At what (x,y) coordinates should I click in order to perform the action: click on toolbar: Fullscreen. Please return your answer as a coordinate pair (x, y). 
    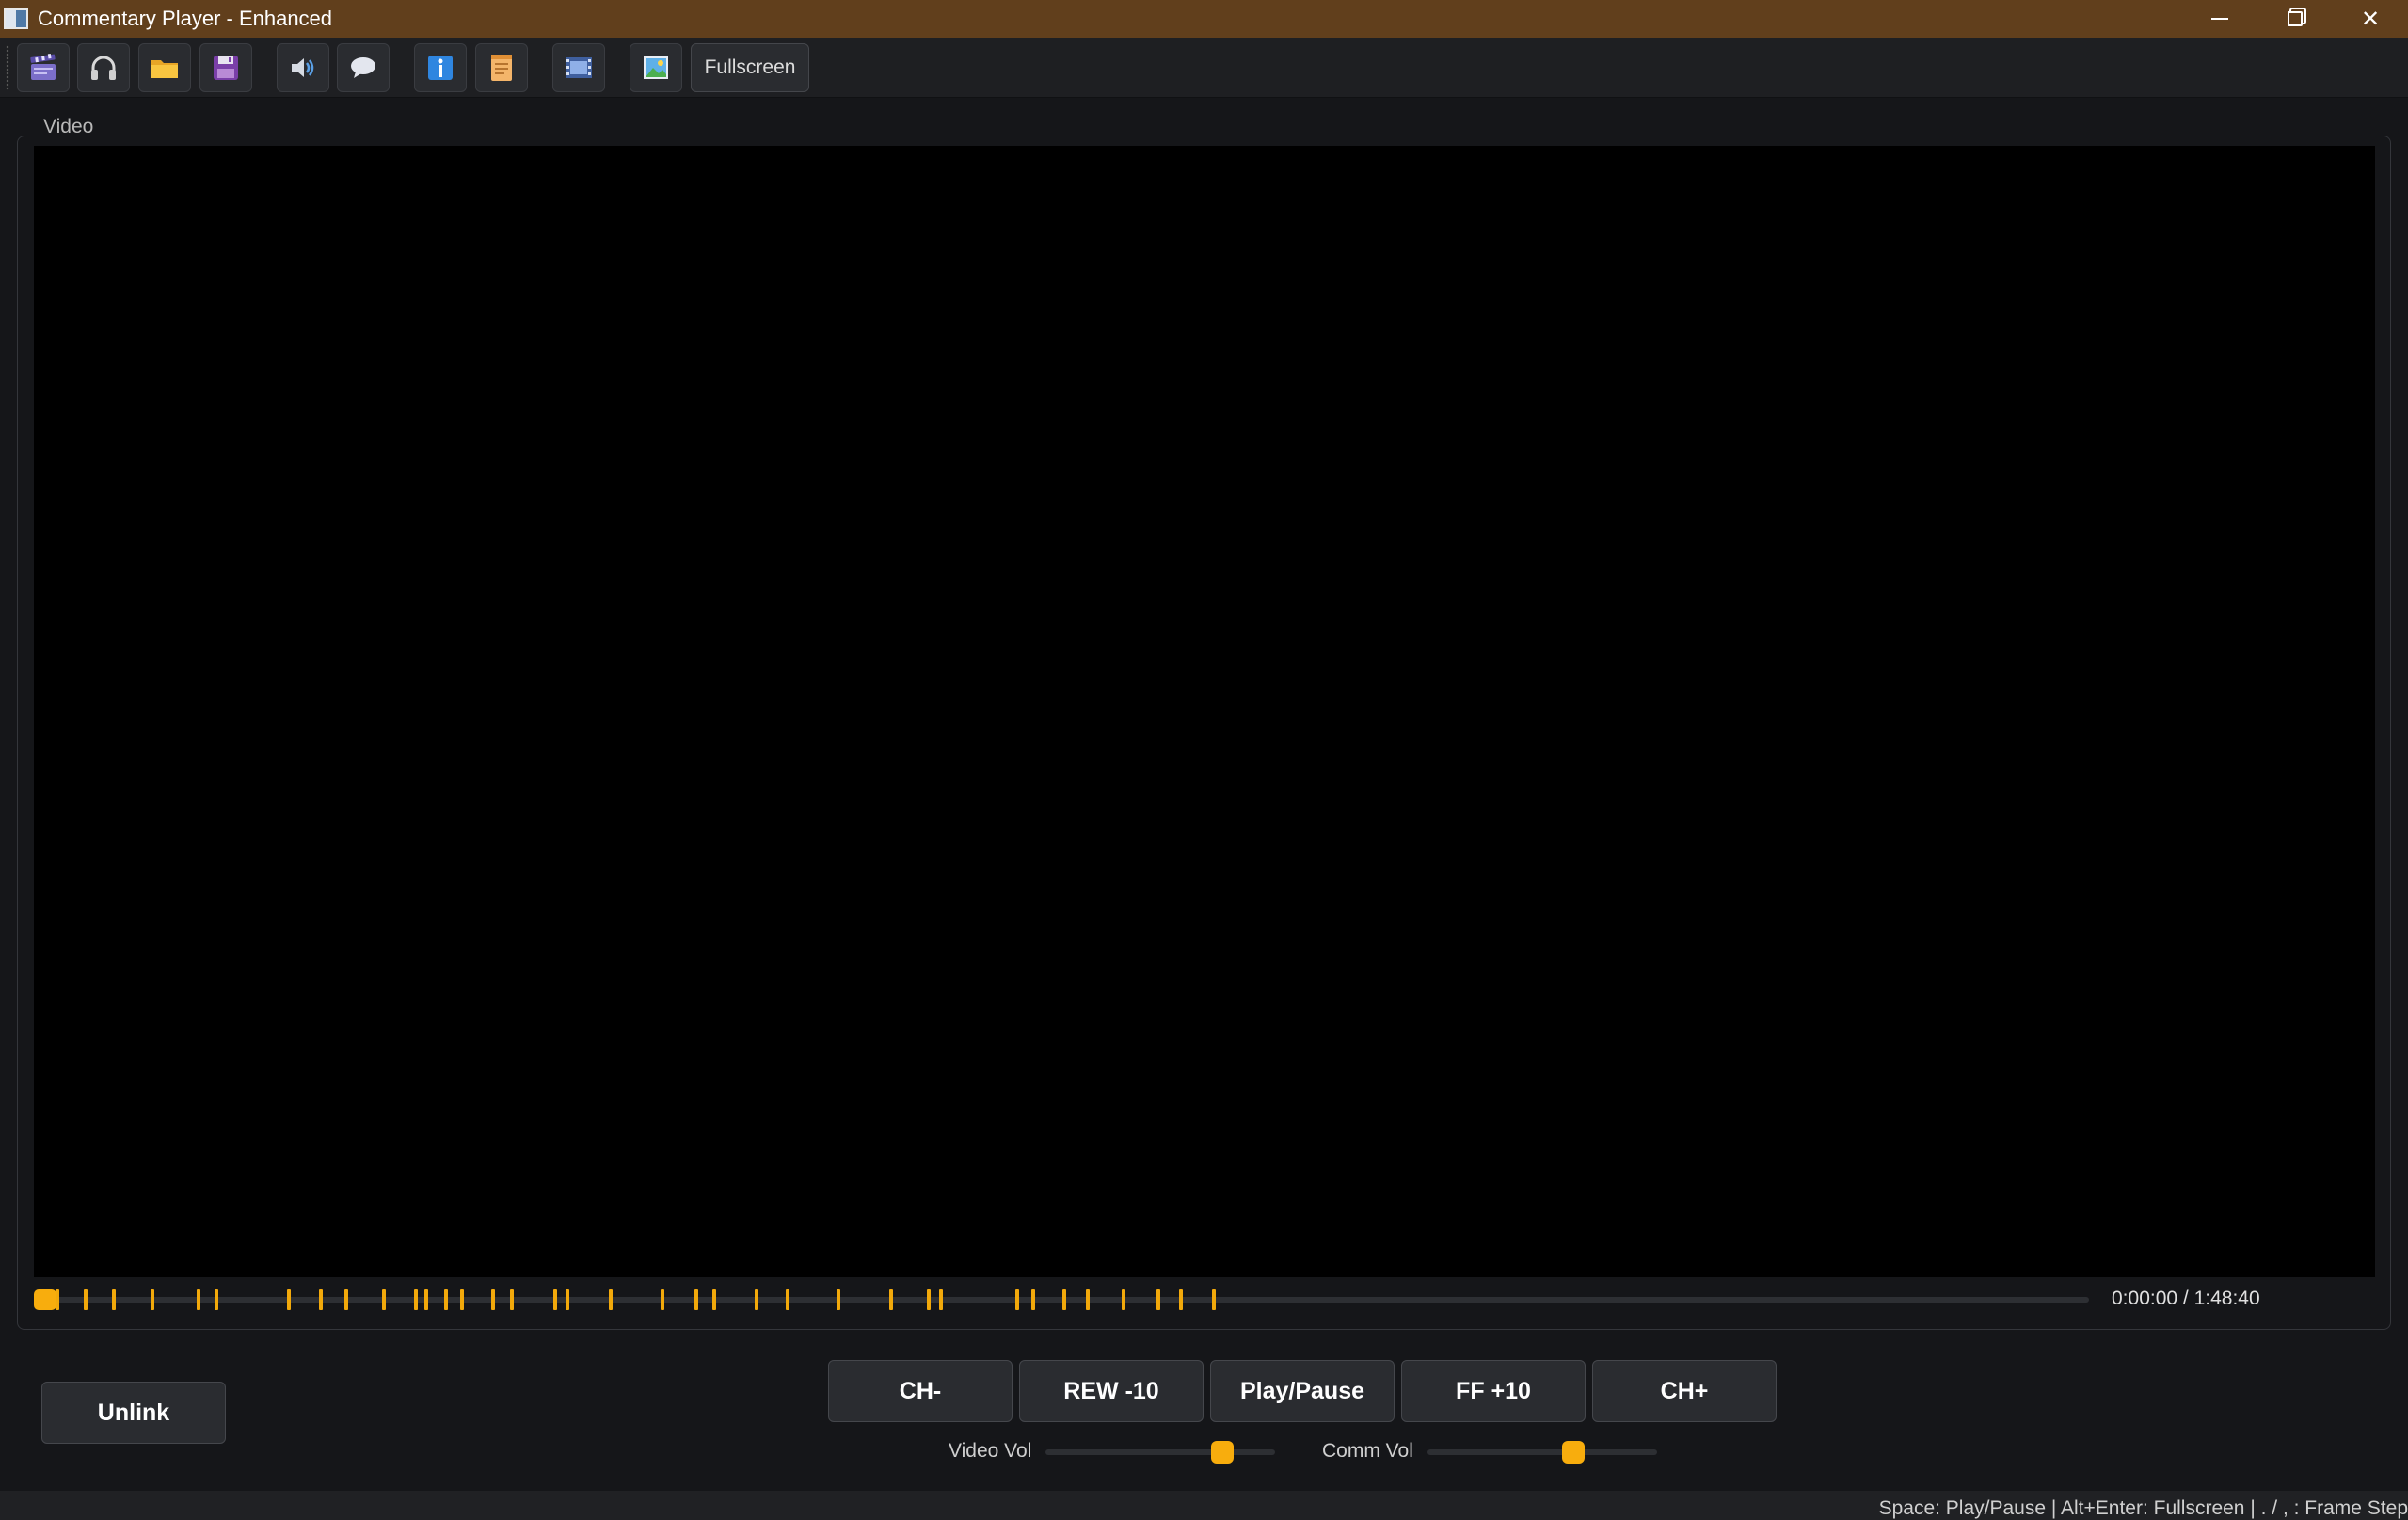
    Looking at the image, I should click on (1204, 68).